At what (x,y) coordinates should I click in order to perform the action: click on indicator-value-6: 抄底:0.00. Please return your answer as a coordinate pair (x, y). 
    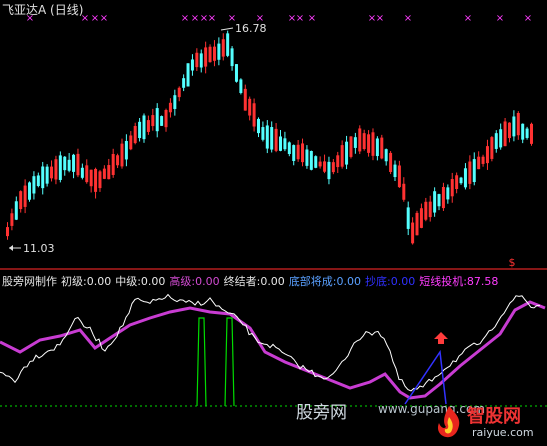
    Looking at the image, I should click on (390, 281).